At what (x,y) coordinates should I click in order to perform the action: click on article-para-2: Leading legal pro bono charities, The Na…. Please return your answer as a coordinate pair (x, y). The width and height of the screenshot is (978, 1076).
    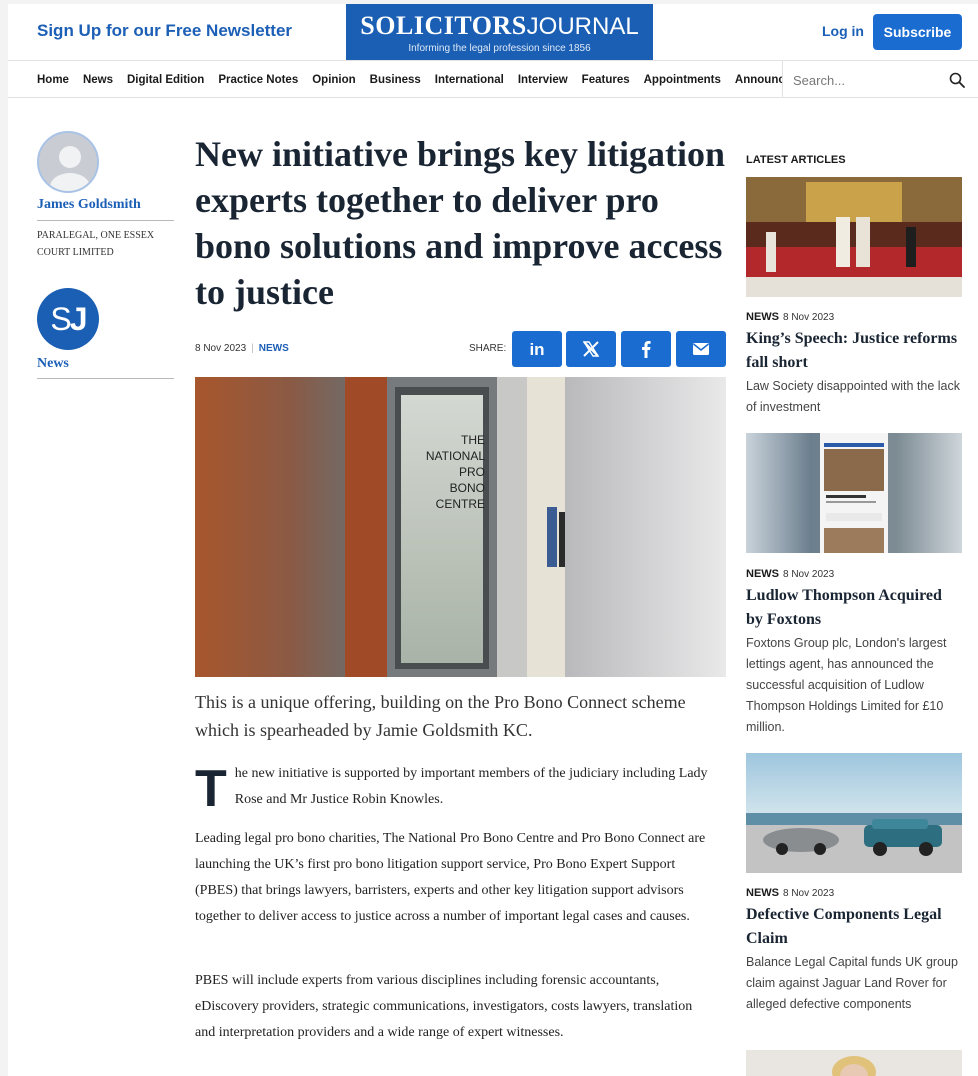
    Looking at the image, I should click on (450, 877).